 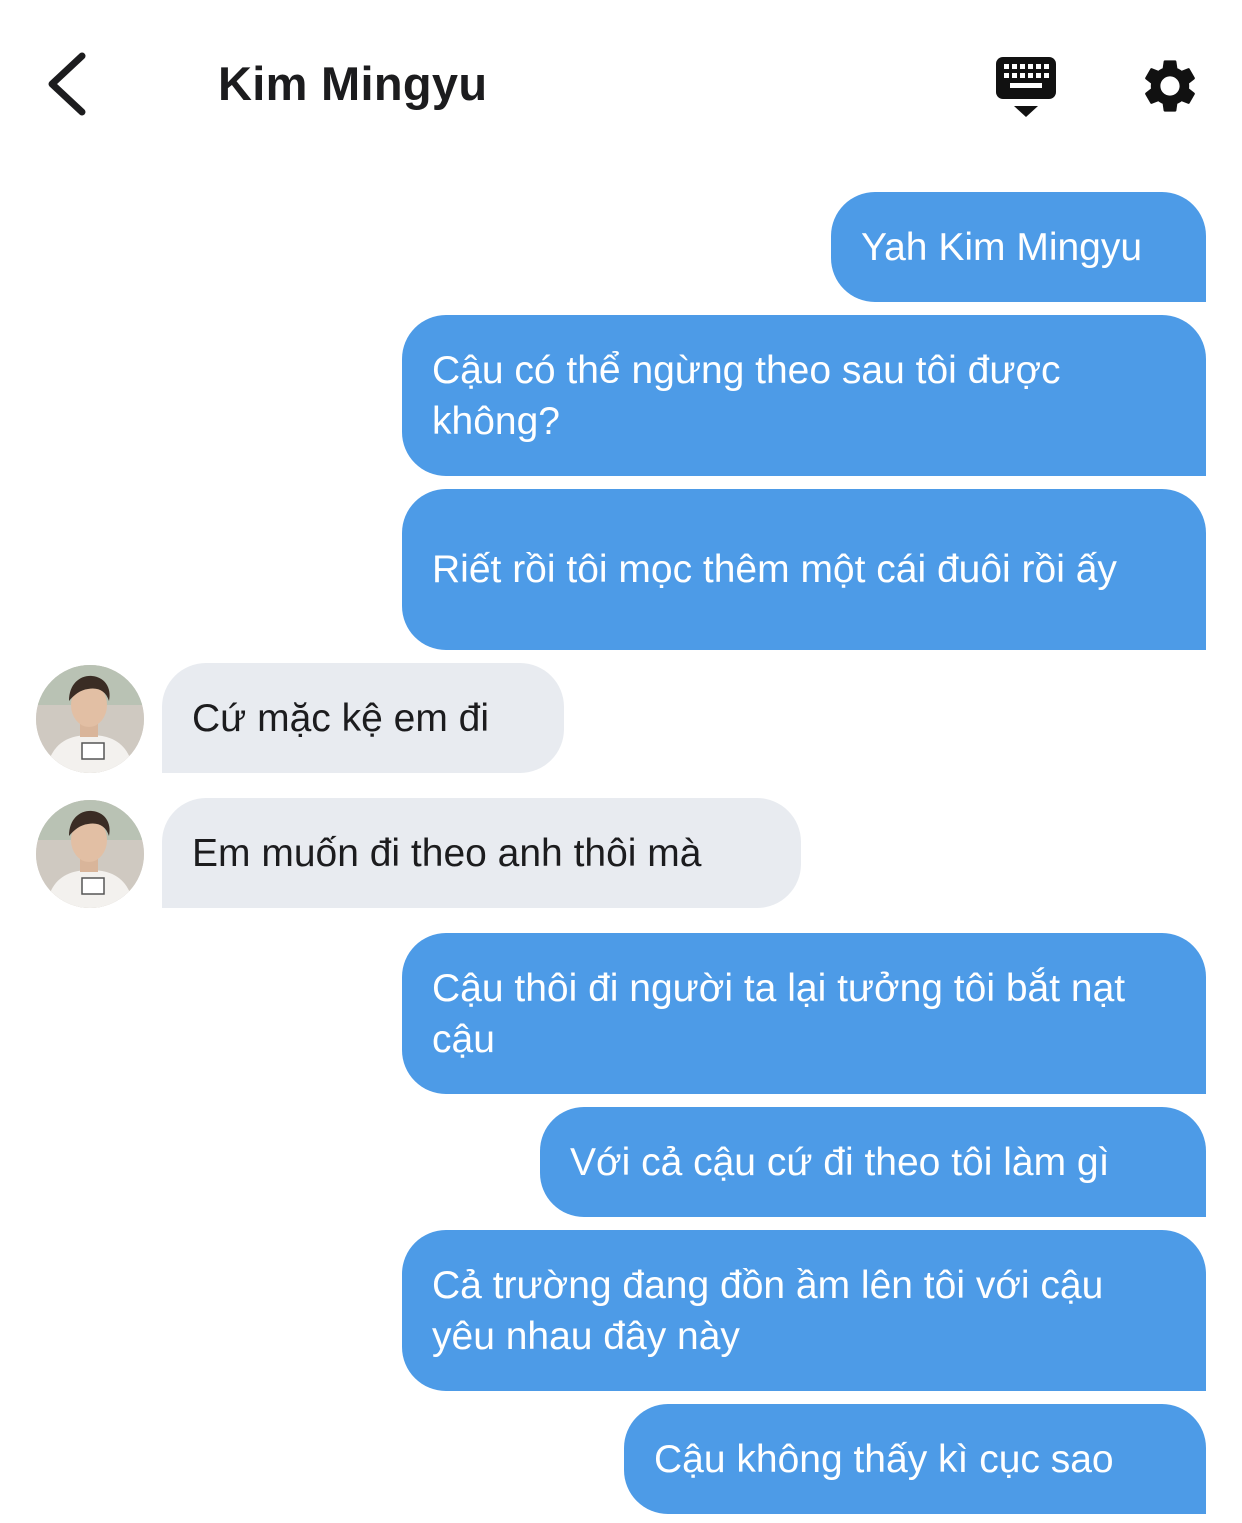 I want to click on chevron-left-icon, so click(x=67, y=84).